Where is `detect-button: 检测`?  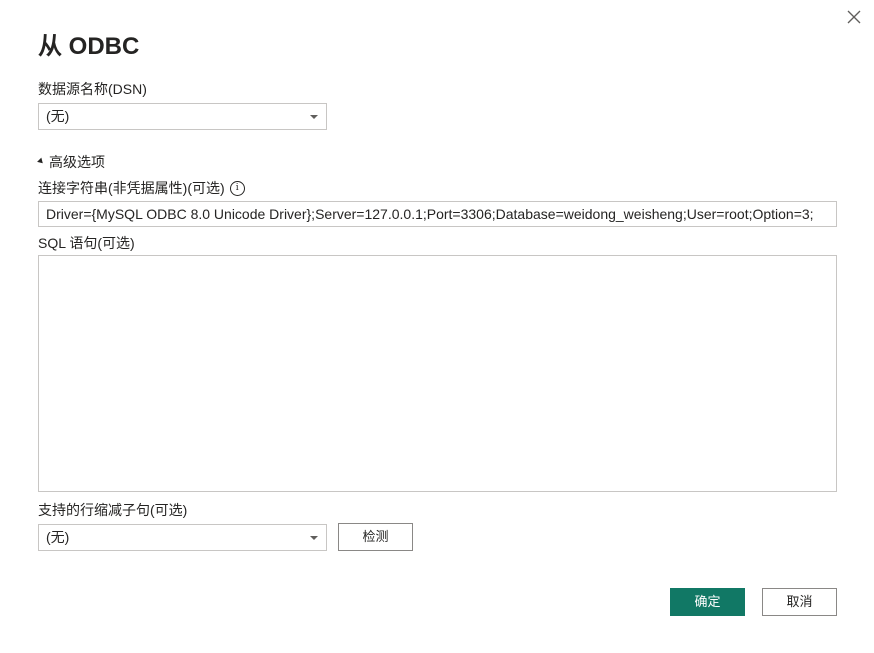
detect-button: 检测 is located at coordinates (375, 537).